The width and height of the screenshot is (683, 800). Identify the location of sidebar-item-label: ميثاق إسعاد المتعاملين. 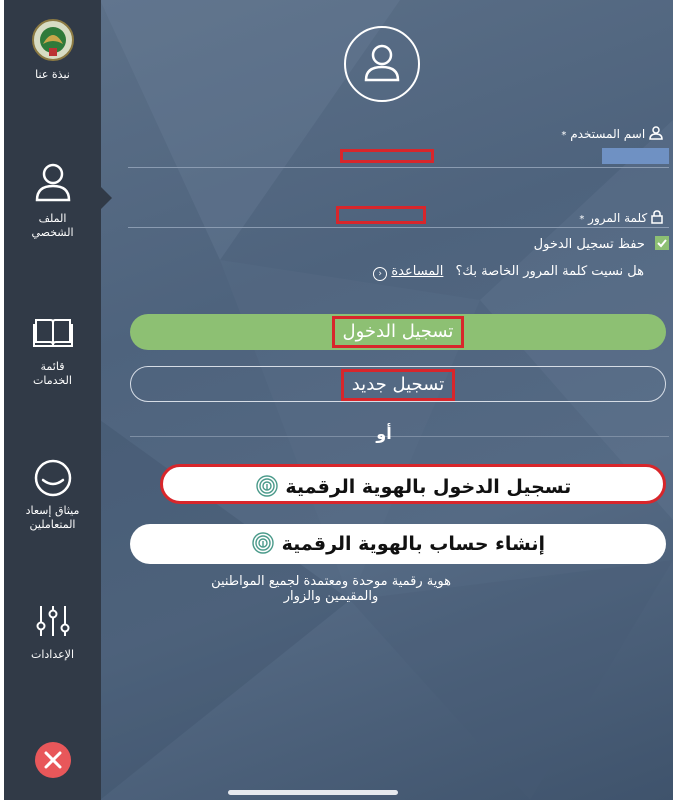
(52, 517).